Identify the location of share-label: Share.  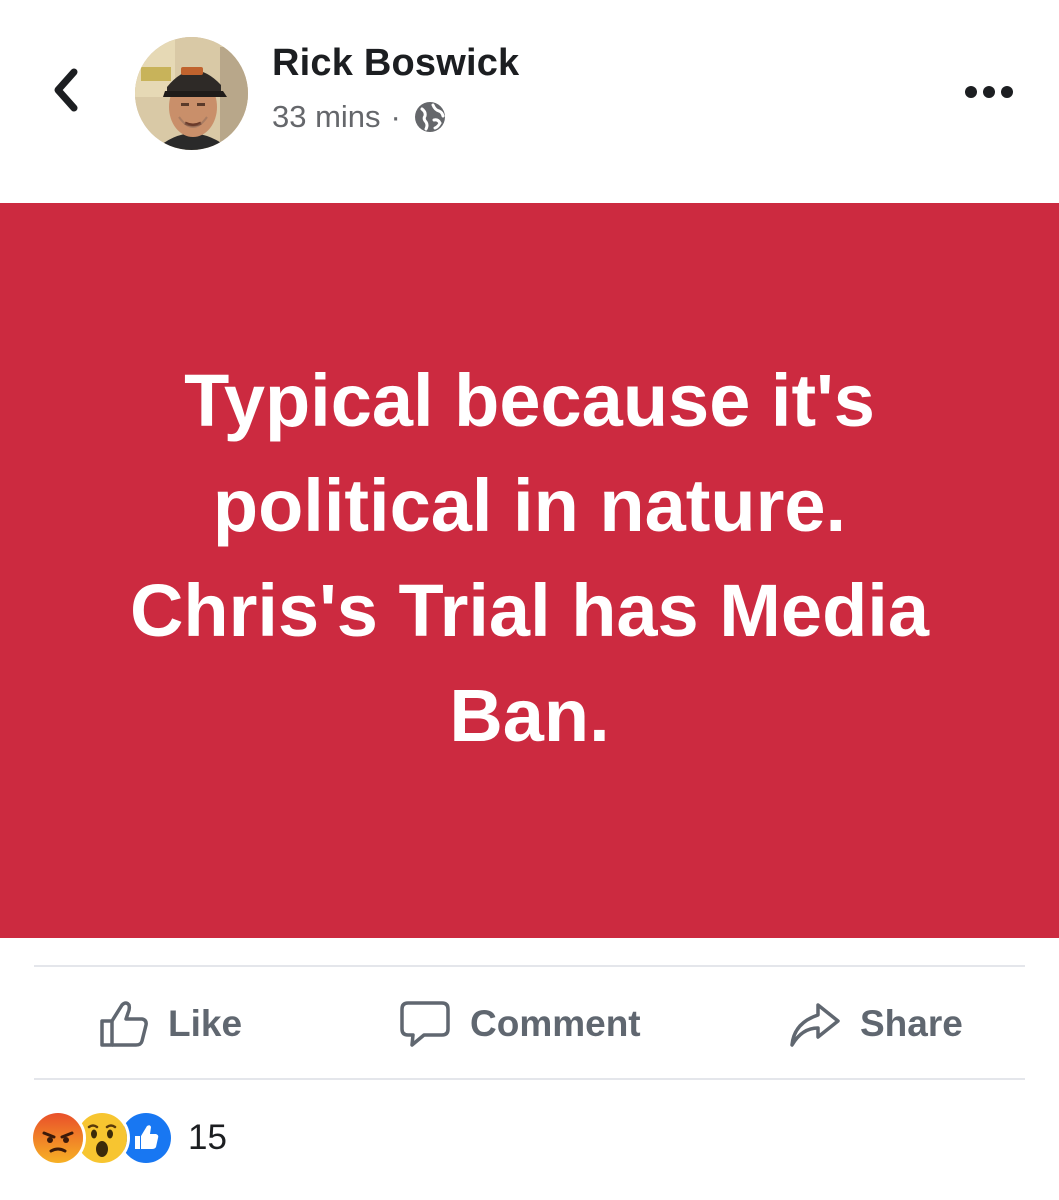
(911, 1023).